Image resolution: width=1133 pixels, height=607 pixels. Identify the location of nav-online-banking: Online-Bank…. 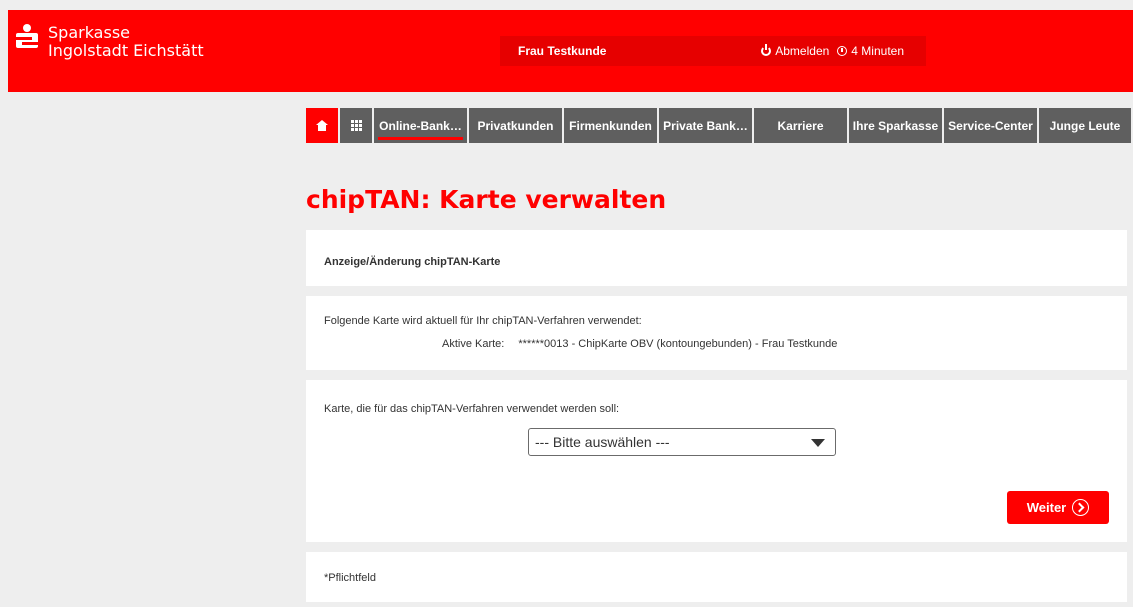
(420, 125).